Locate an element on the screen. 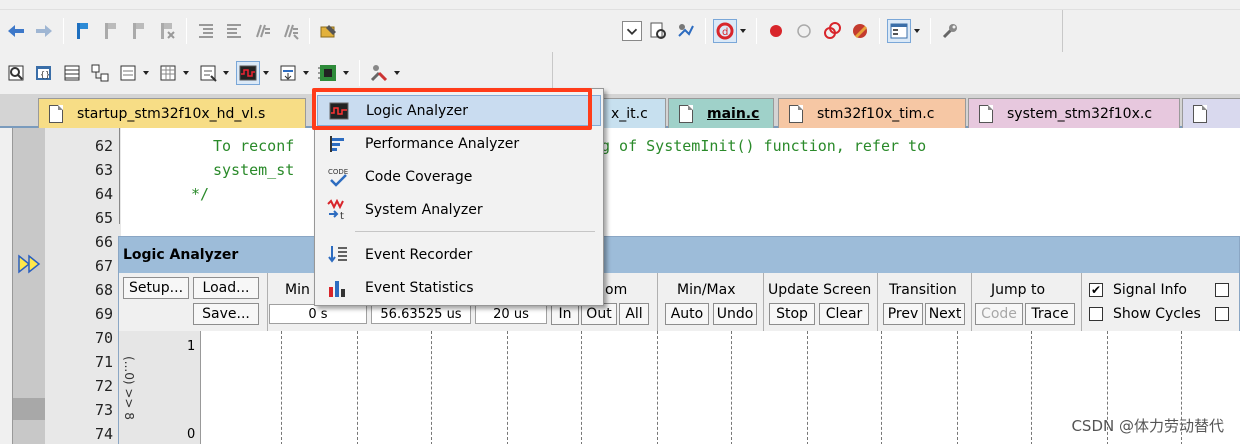 Image resolution: width=1240 pixels, height=444 pixels. tab-tim-file: stm32f10x_tim.c is located at coordinates (872, 113).